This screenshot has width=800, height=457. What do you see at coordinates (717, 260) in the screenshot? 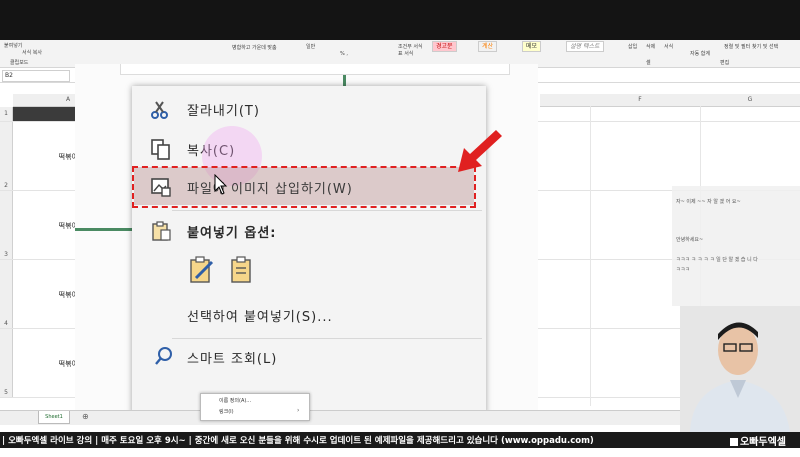
I see `chat-message: ㅋㅋㅋ ㅋ ㅋ ㅋ ㅋ 일 단 알 겠 습 니 다` at bounding box center [717, 260].